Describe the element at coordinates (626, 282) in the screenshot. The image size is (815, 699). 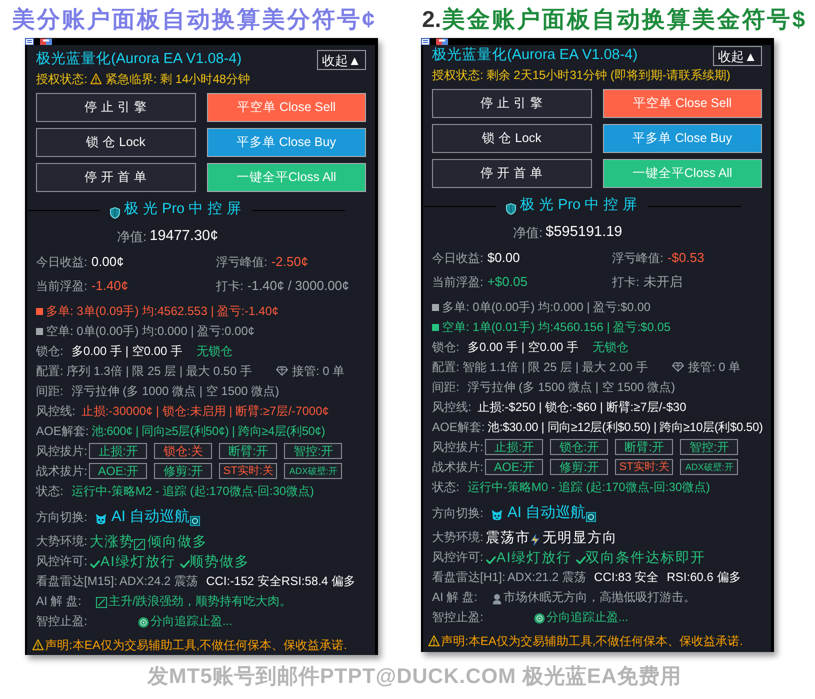
I see `row-label: 打卡:` at that location.